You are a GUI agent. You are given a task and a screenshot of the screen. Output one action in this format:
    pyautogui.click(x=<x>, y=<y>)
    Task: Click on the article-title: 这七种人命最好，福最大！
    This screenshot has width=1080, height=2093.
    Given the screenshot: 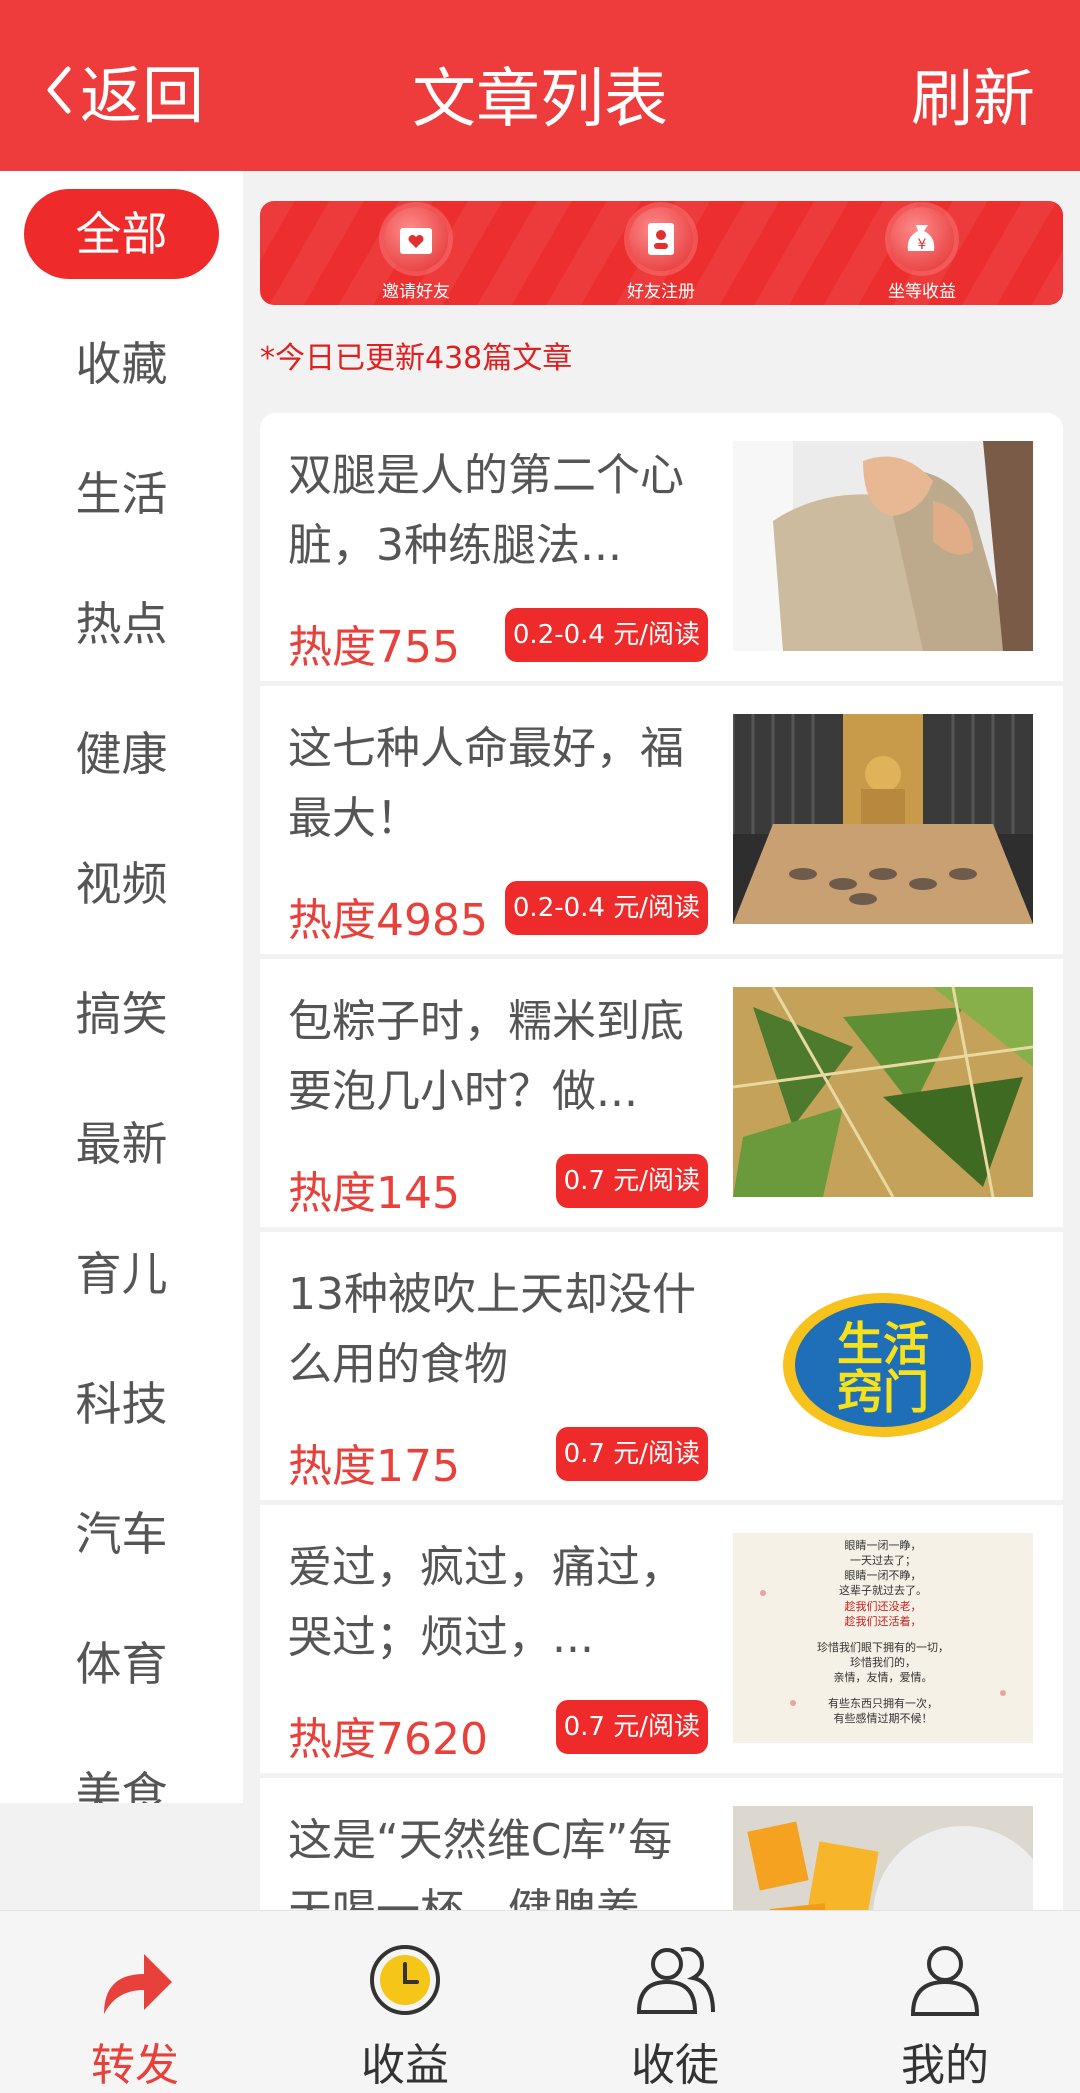 What is the action you would take?
    pyautogui.click(x=486, y=783)
    